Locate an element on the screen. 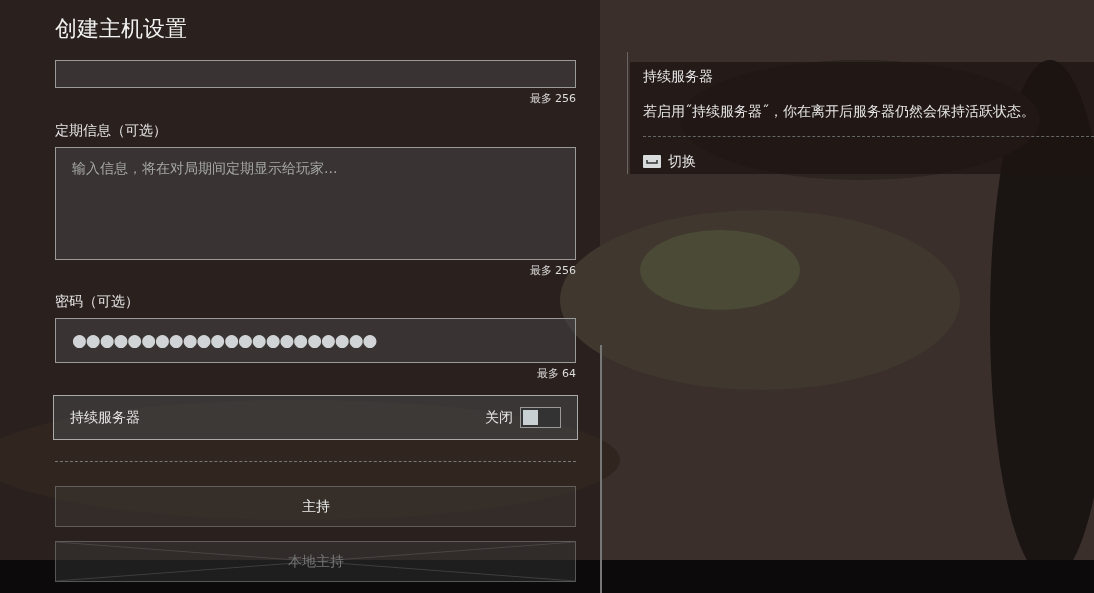 The width and height of the screenshot is (1094, 593). spacebar-key-icon is located at coordinates (652, 161).